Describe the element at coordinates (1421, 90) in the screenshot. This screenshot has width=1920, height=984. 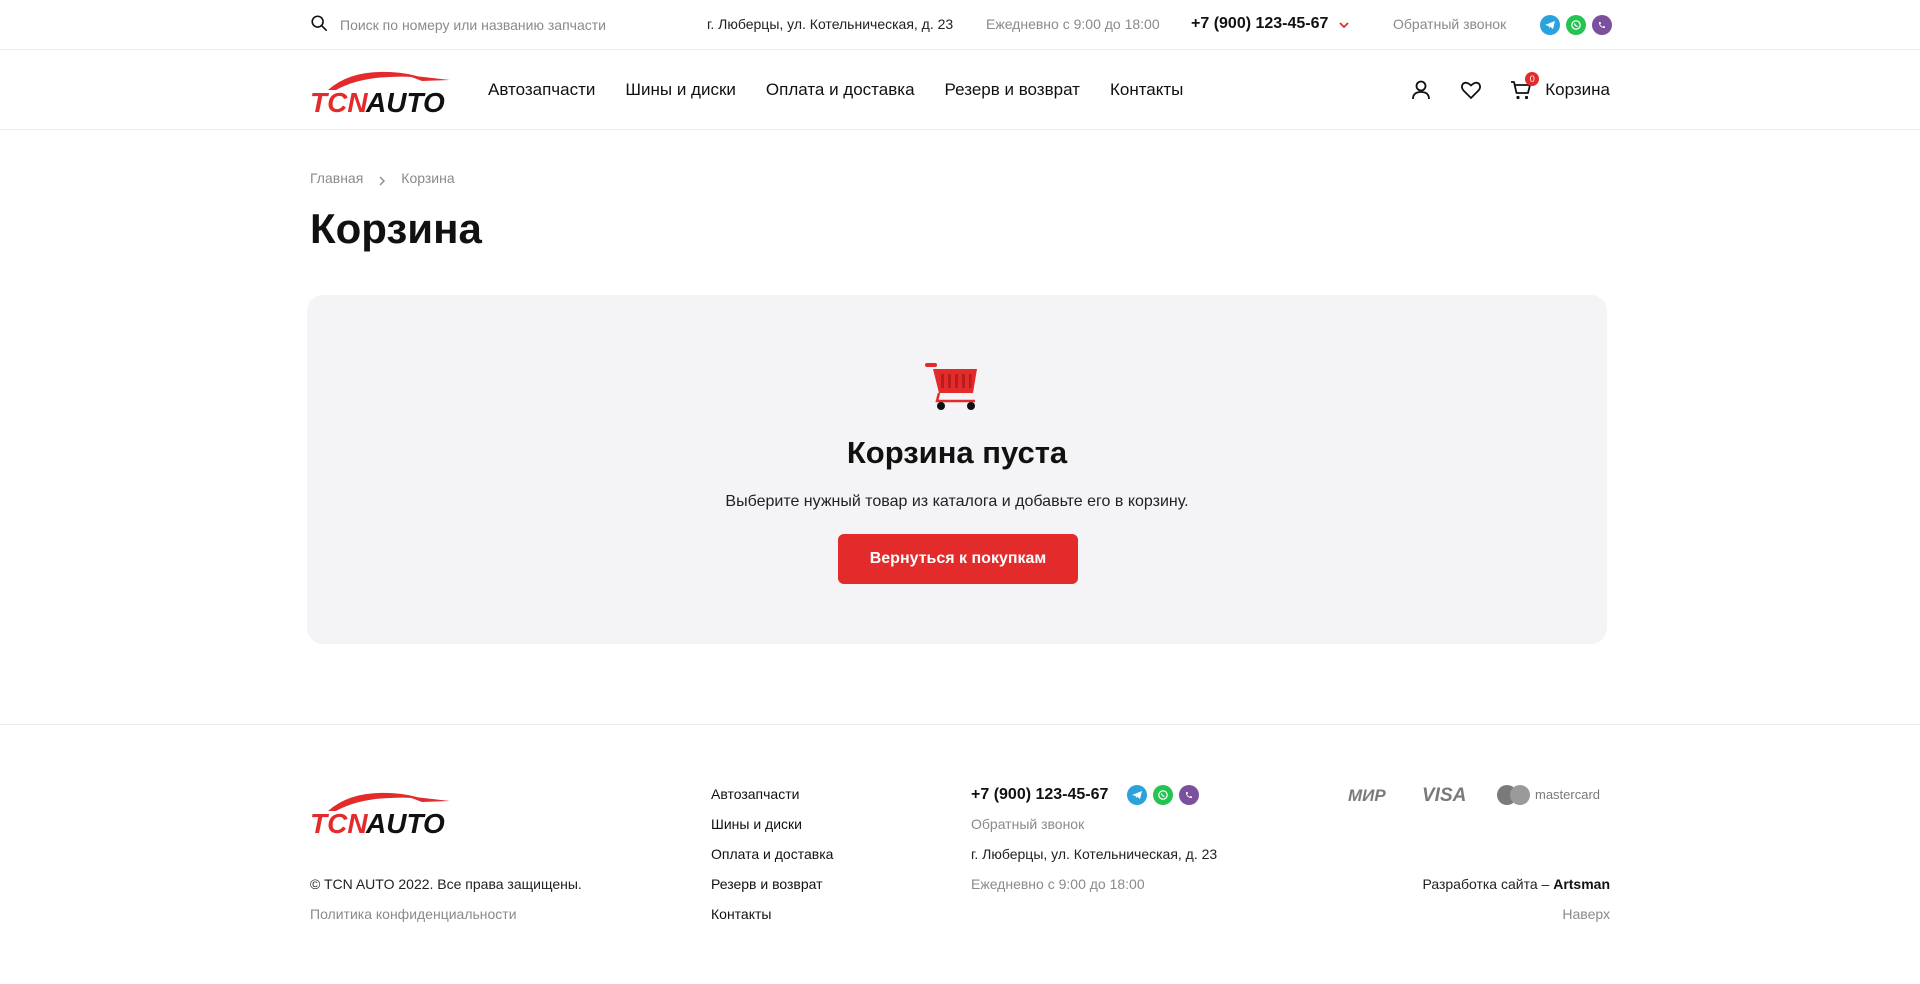
I see `user-icon` at that location.